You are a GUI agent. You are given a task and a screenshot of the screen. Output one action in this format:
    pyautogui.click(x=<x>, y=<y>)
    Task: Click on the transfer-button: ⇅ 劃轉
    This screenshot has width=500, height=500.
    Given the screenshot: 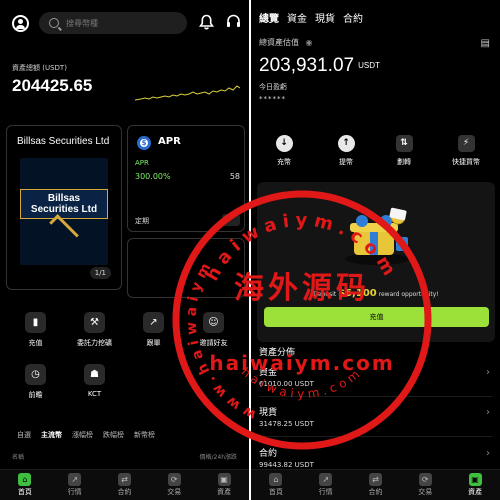 What is the action you would take?
    pyautogui.click(x=404, y=151)
    